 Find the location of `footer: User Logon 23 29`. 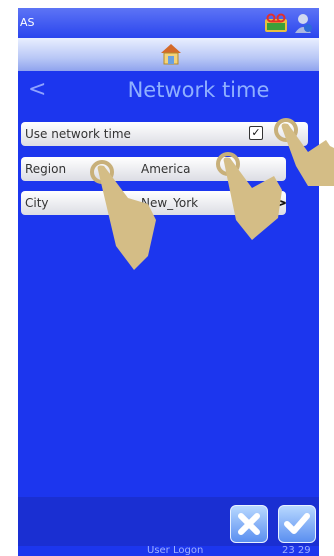

footer: User Logon 23 29 is located at coordinates (168, 551).